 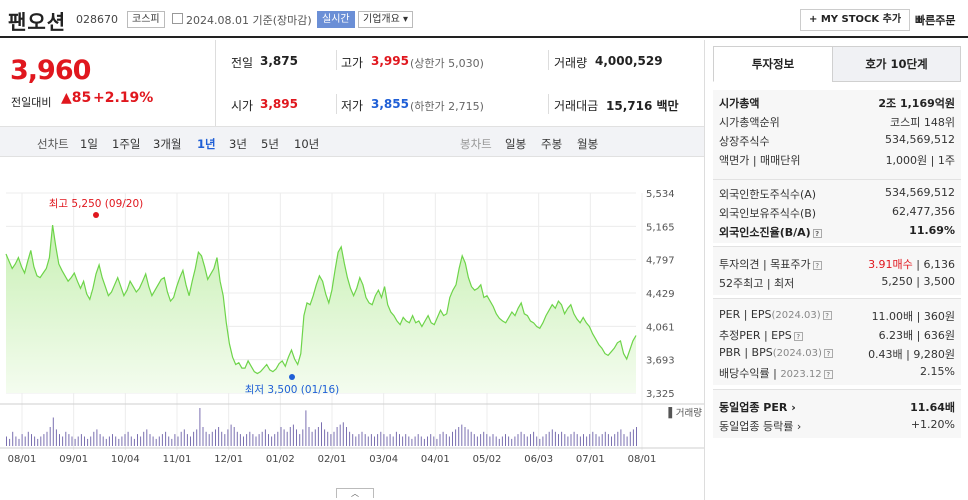 I want to click on y-tick-label: 5,165, so click(x=660, y=227).